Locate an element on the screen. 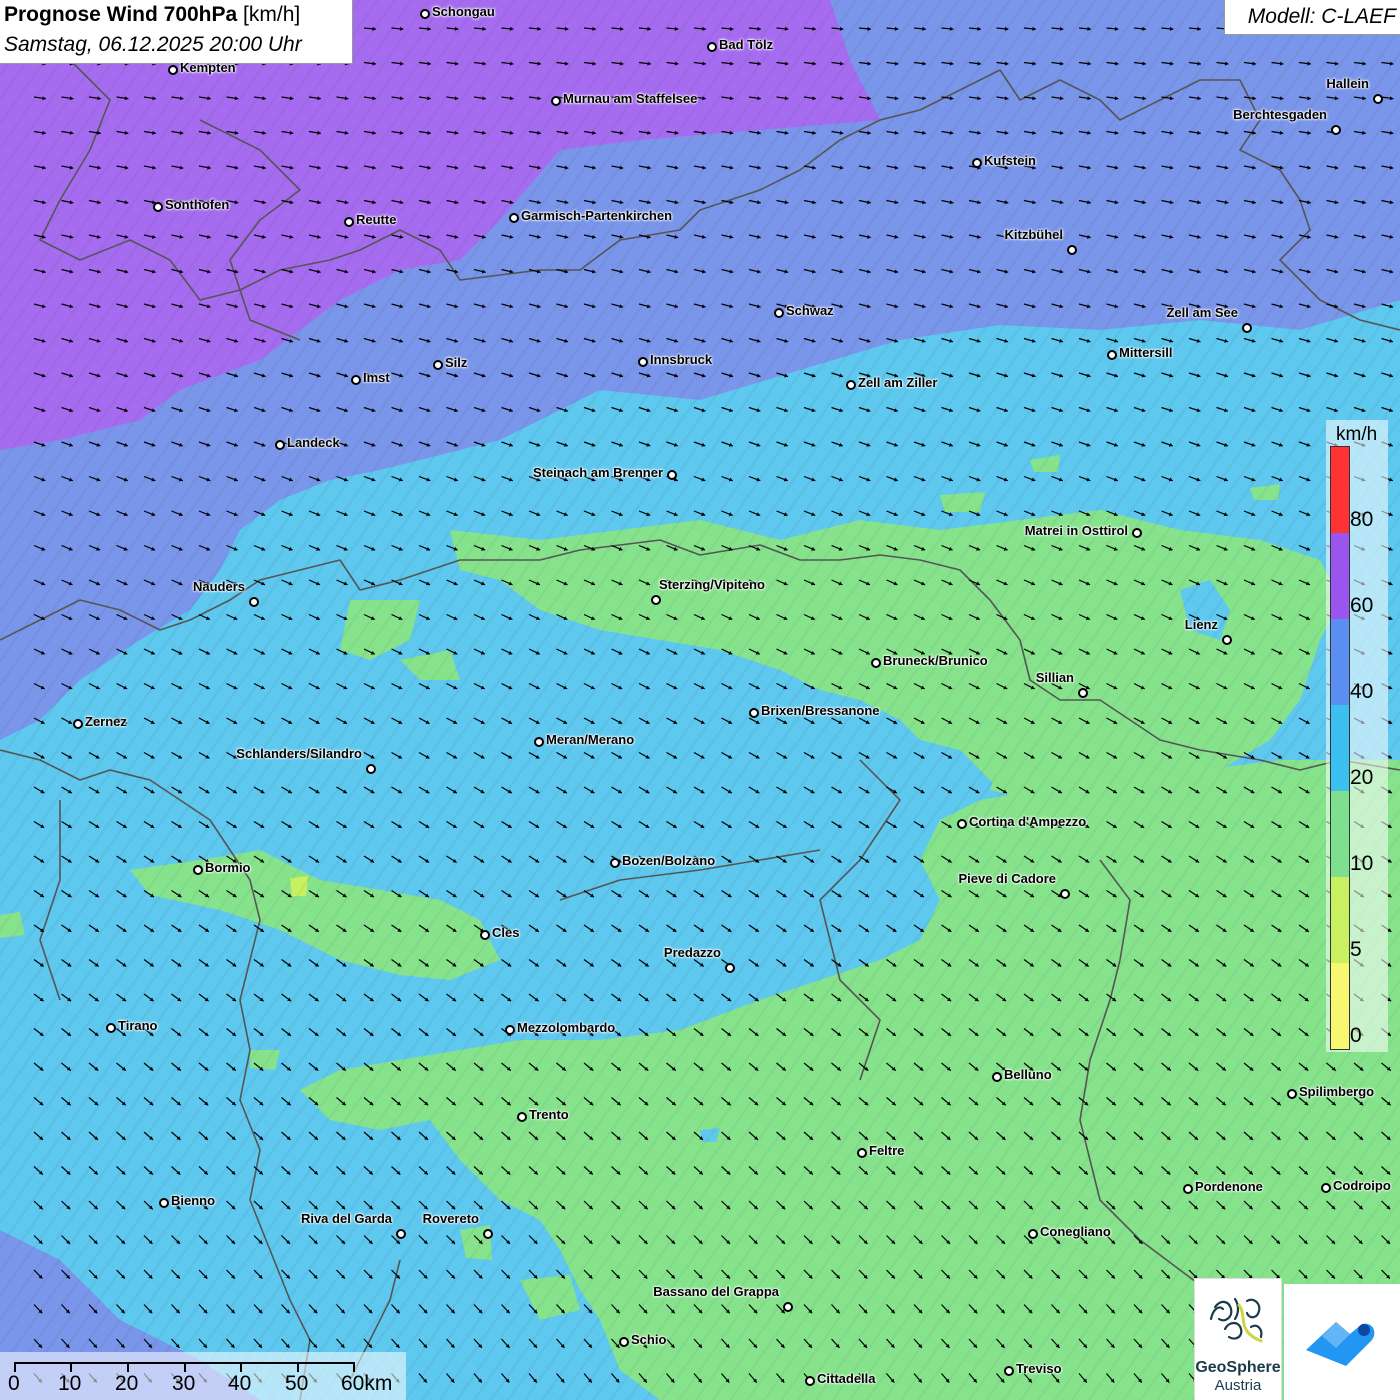  title-main: Prognose Wind 700hPa is located at coordinates (121, 14).